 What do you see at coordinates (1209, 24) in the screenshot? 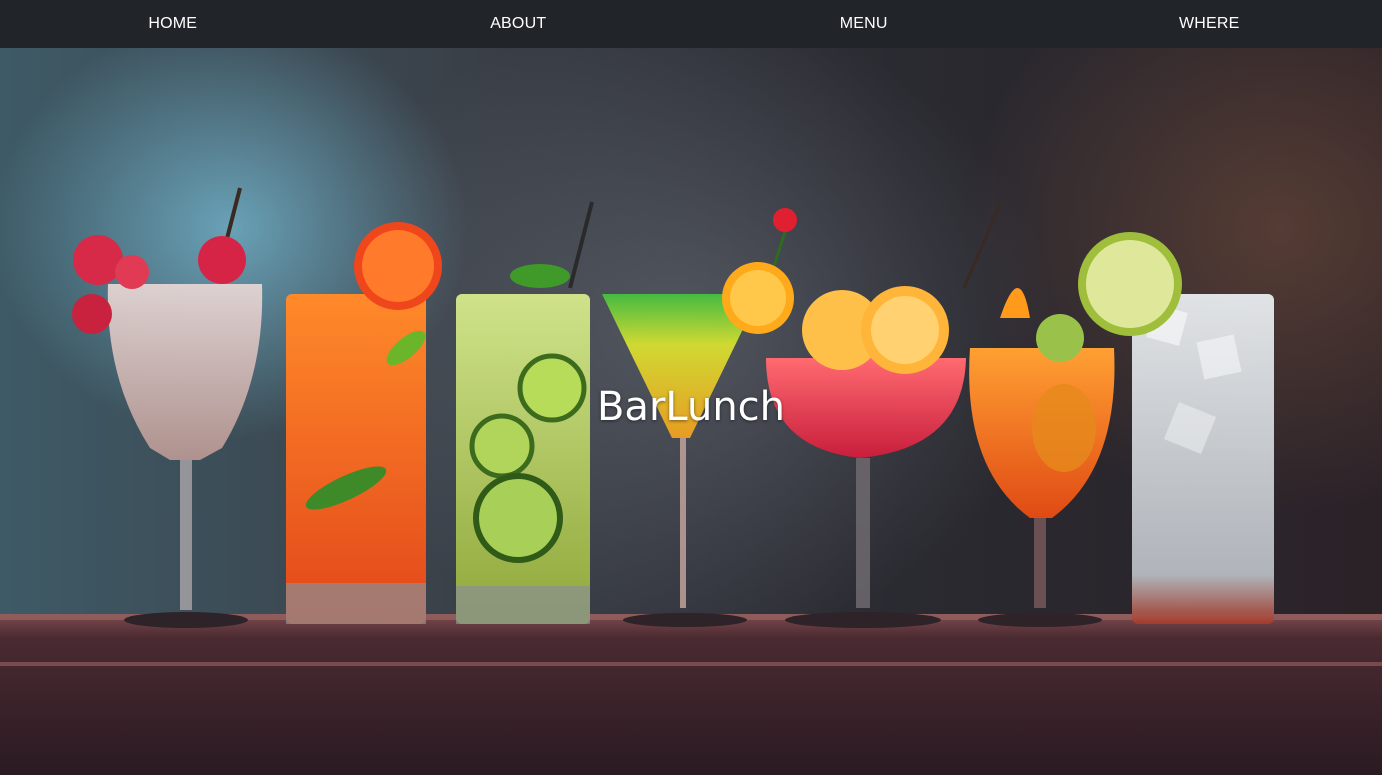
I see `nav-where-link: WHERE` at bounding box center [1209, 24].